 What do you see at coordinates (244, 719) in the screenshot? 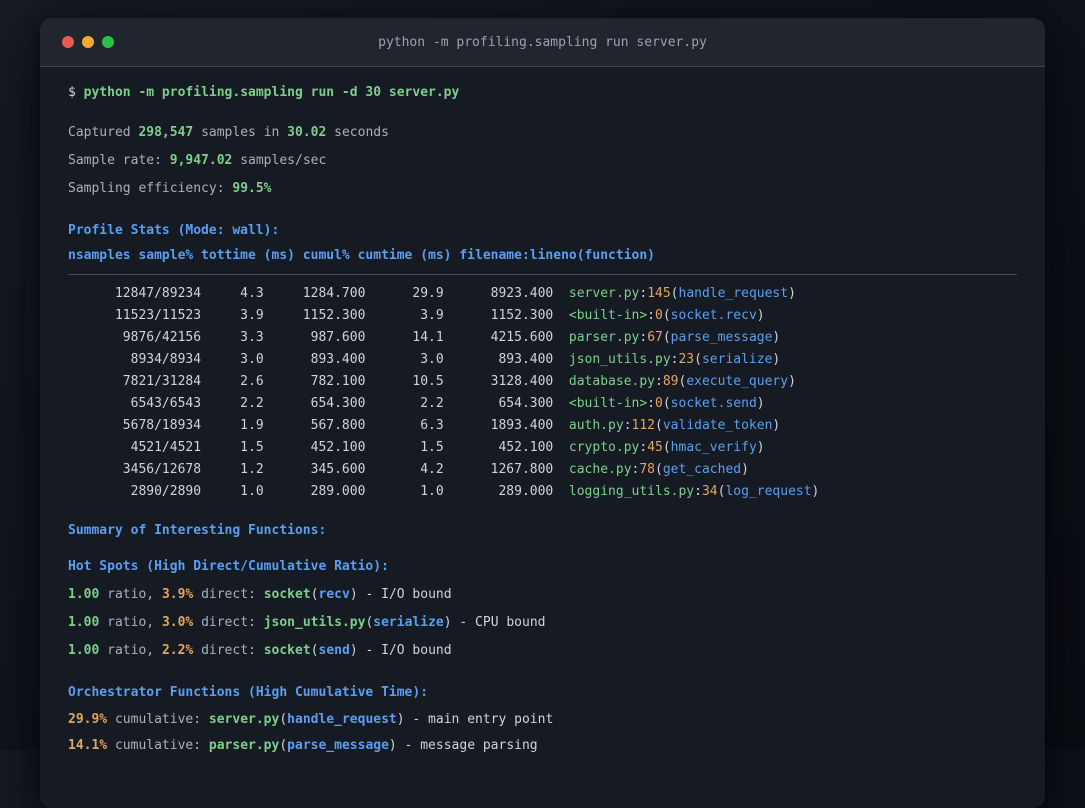
I see `text-token: server.py` at bounding box center [244, 719].